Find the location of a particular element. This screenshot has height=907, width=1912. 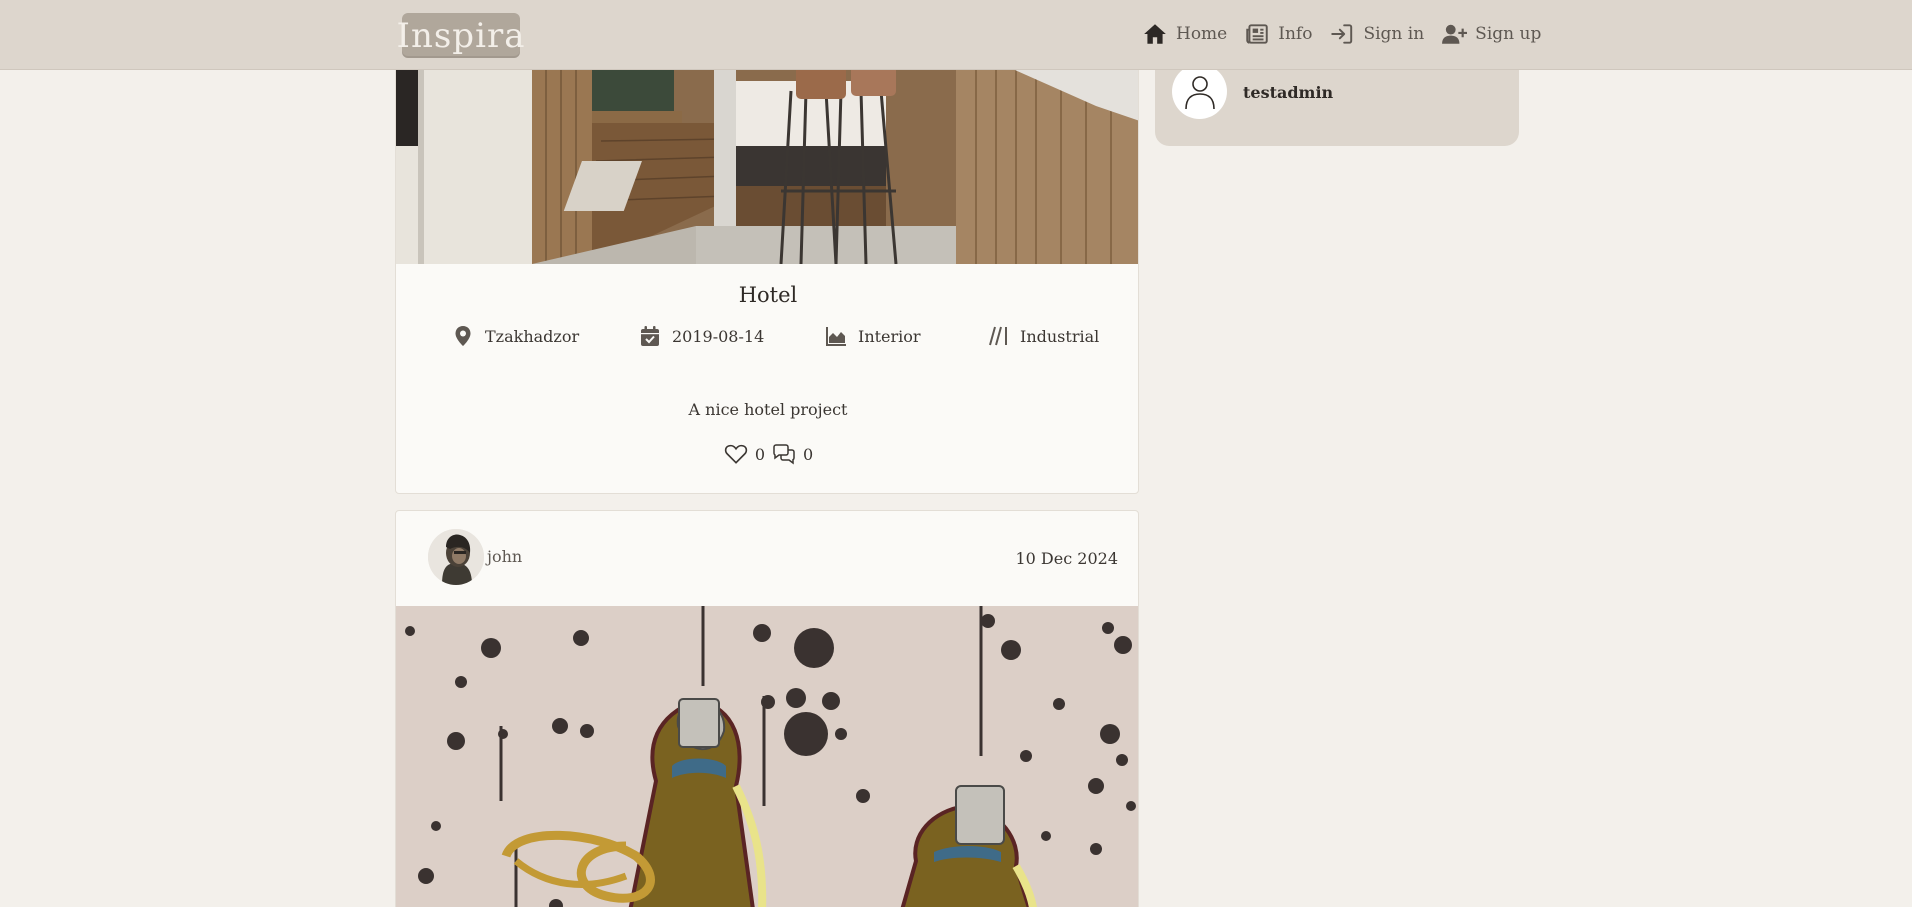

sign-in-icon is located at coordinates (1342, 34).